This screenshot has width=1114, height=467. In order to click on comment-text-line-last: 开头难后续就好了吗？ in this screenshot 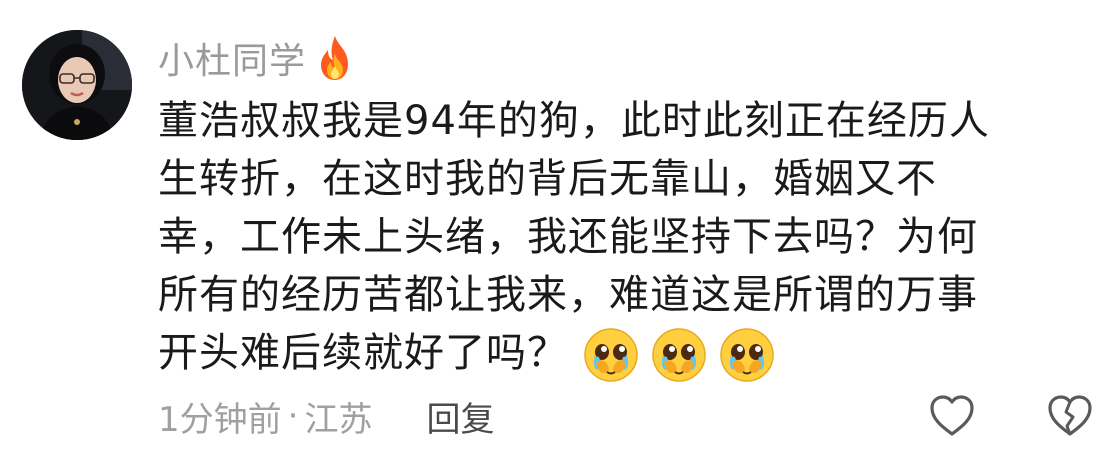, I will do `click(623, 354)`.